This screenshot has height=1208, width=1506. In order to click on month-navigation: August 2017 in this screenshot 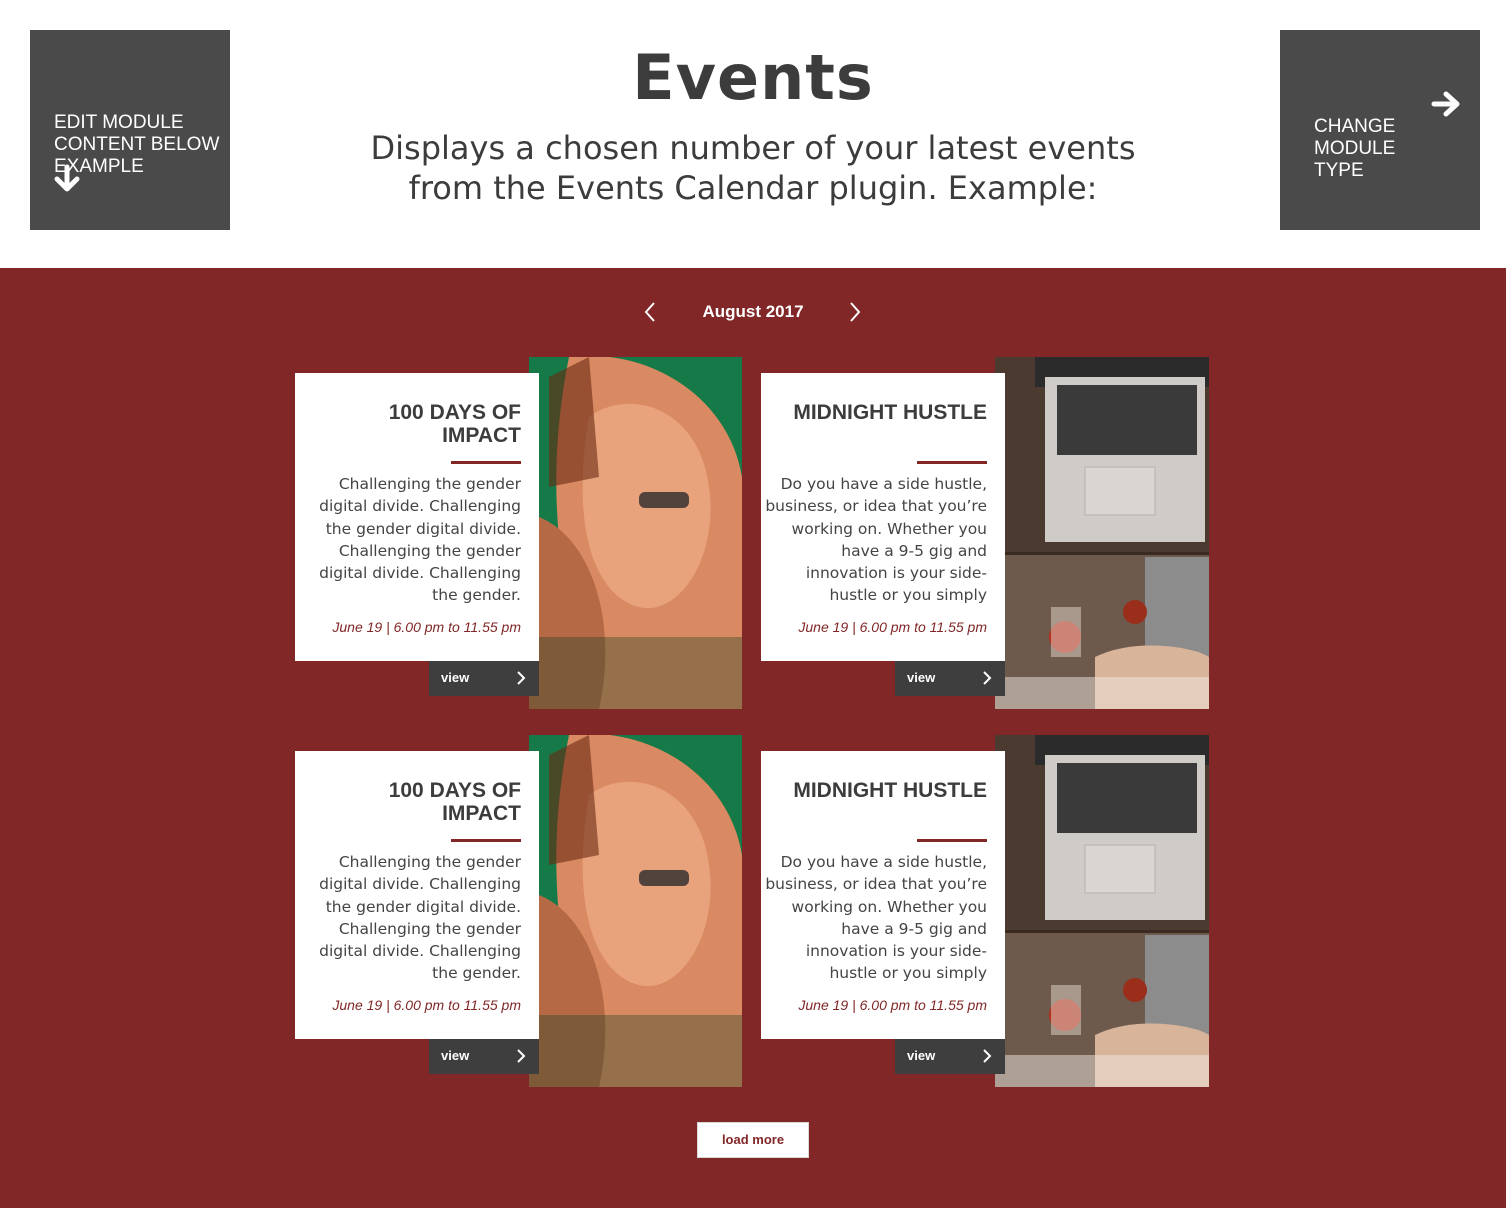, I will do `click(753, 313)`.